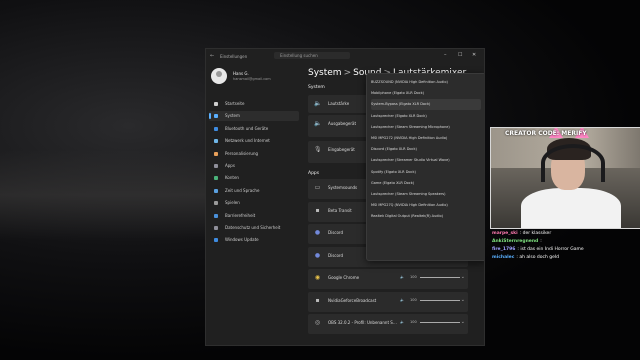  I want to click on app-volume-row: ▪ NvidiaGeforceBroadcast 🔈 100 ⌄, so click(388, 301).